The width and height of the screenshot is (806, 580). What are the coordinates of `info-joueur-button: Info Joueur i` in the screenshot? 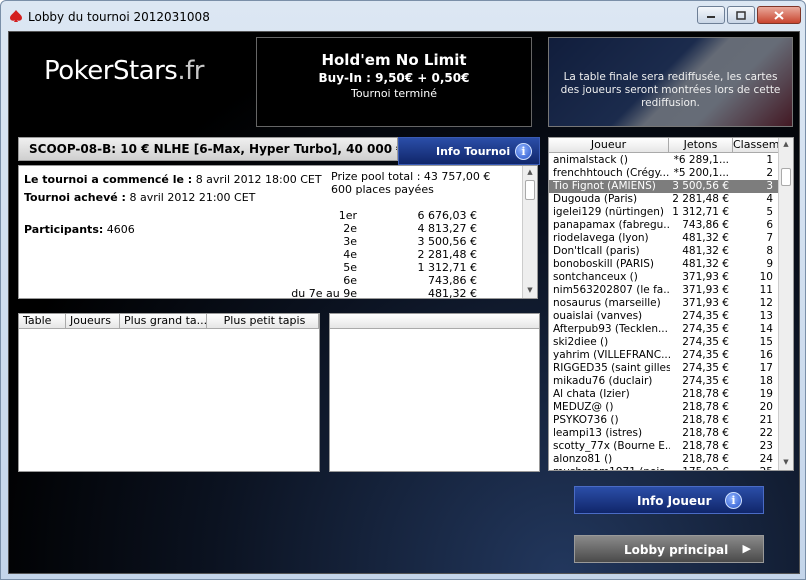 It's located at (669, 500).